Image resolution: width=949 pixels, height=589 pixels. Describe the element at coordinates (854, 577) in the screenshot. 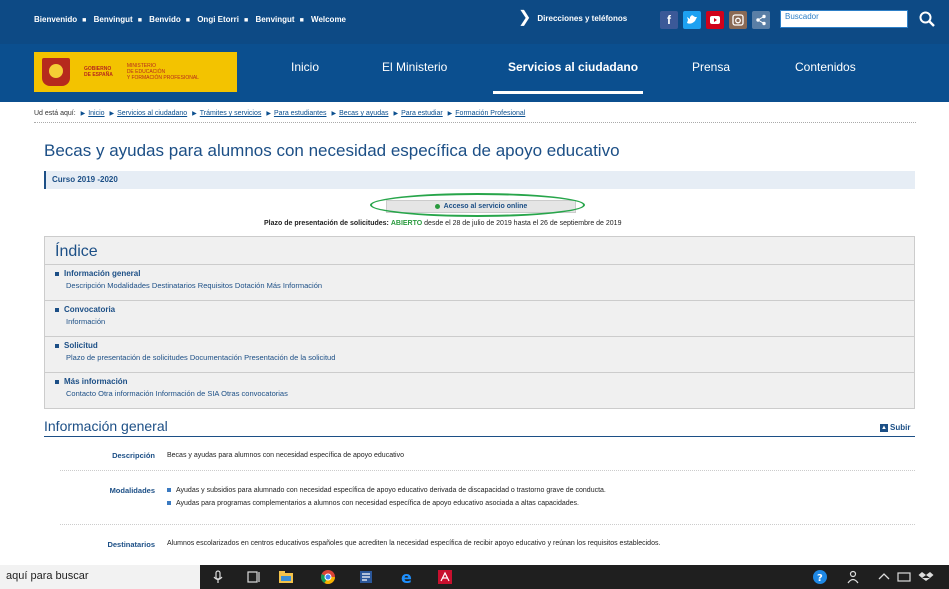

I see `people-icon` at that location.